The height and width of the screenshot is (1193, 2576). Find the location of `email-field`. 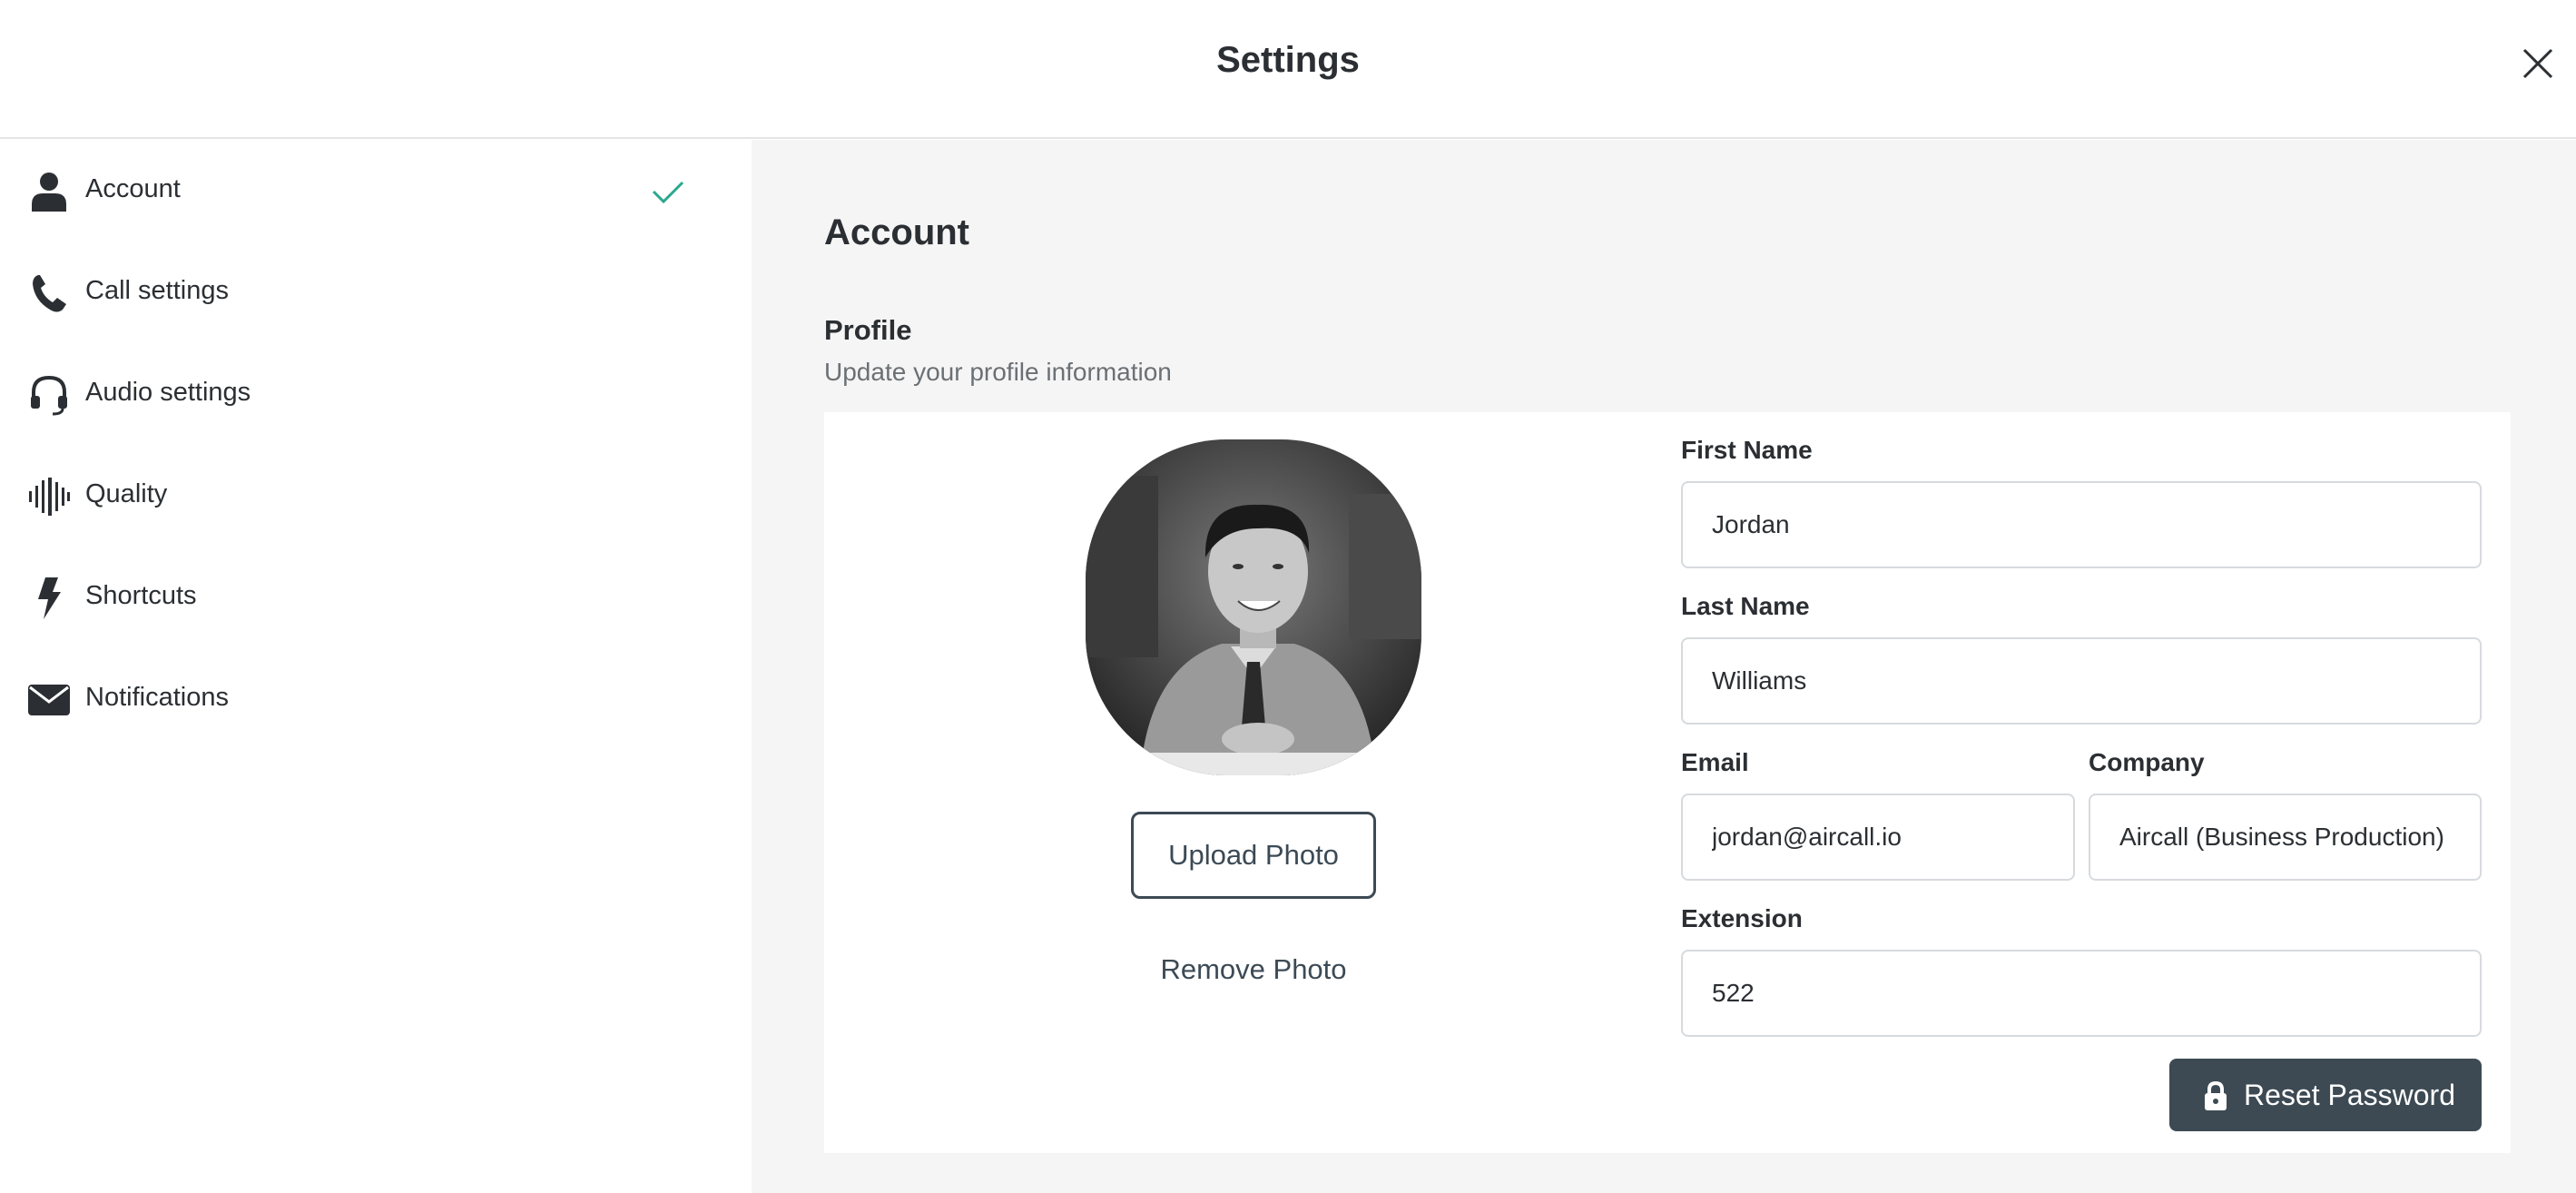

email-field is located at coordinates (1878, 837).